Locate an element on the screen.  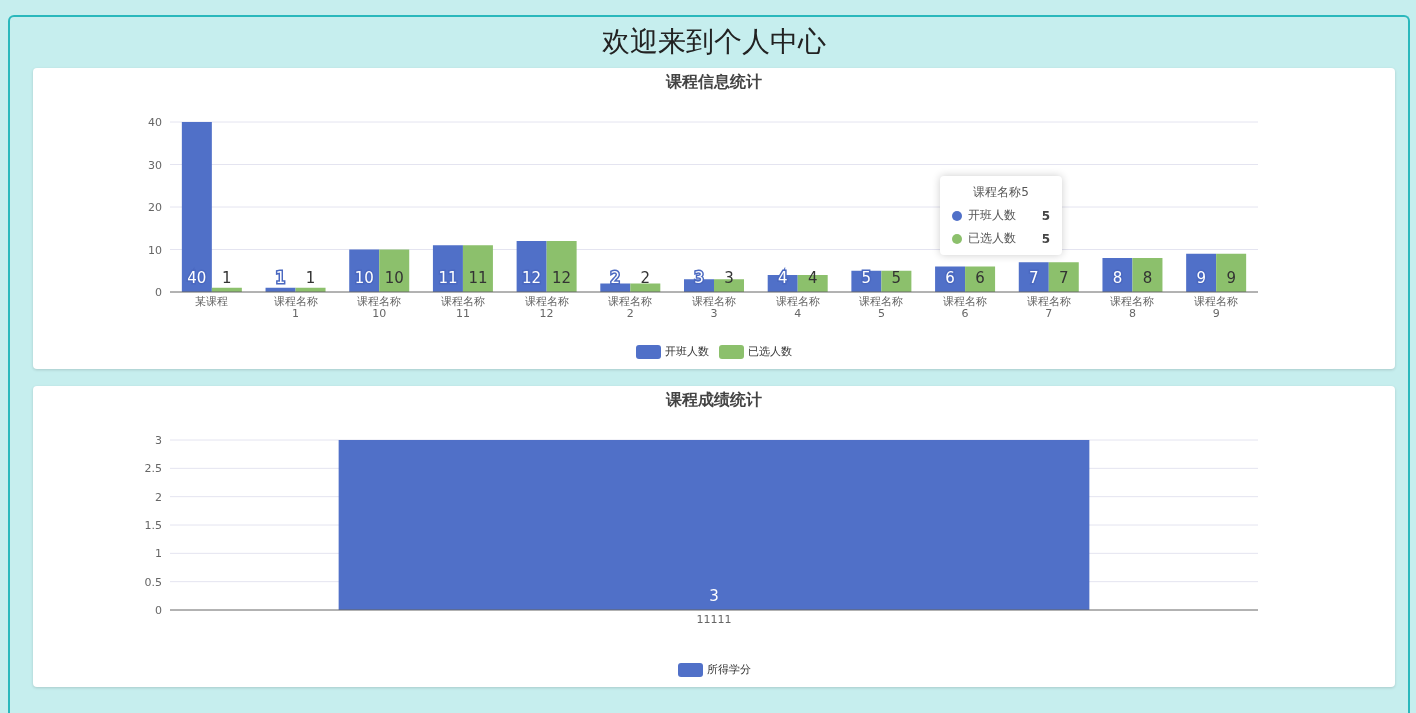
axis-category-label: 课程名称6 is located at coordinates (965, 308).